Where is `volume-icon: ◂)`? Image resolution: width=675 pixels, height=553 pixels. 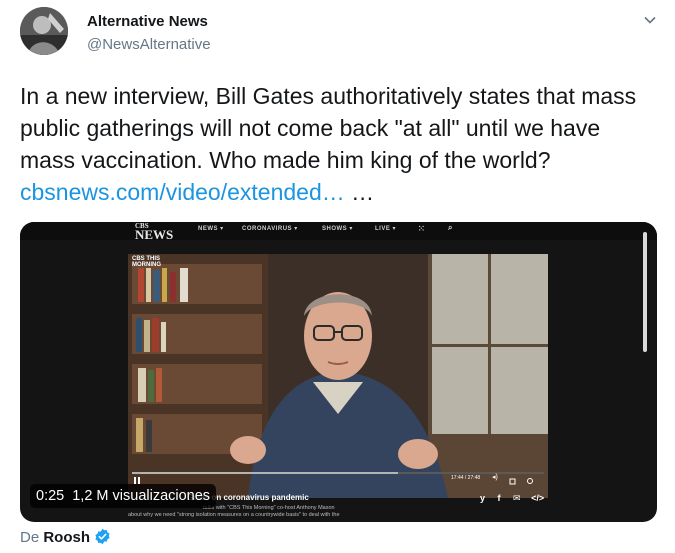 volume-icon: ◂) is located at coordinates (495, 477).